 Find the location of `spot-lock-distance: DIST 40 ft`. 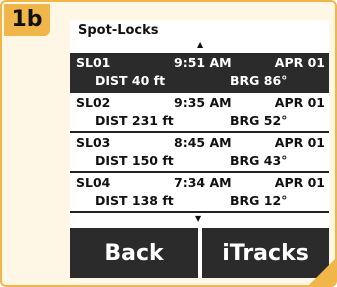

spot-lock-distance: DIST 40 ft is located at coordinates (130, 80).